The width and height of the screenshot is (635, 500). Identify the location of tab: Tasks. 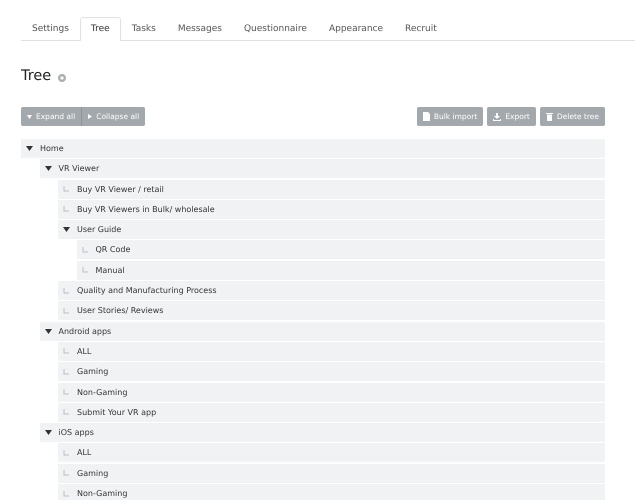
(143, 29).